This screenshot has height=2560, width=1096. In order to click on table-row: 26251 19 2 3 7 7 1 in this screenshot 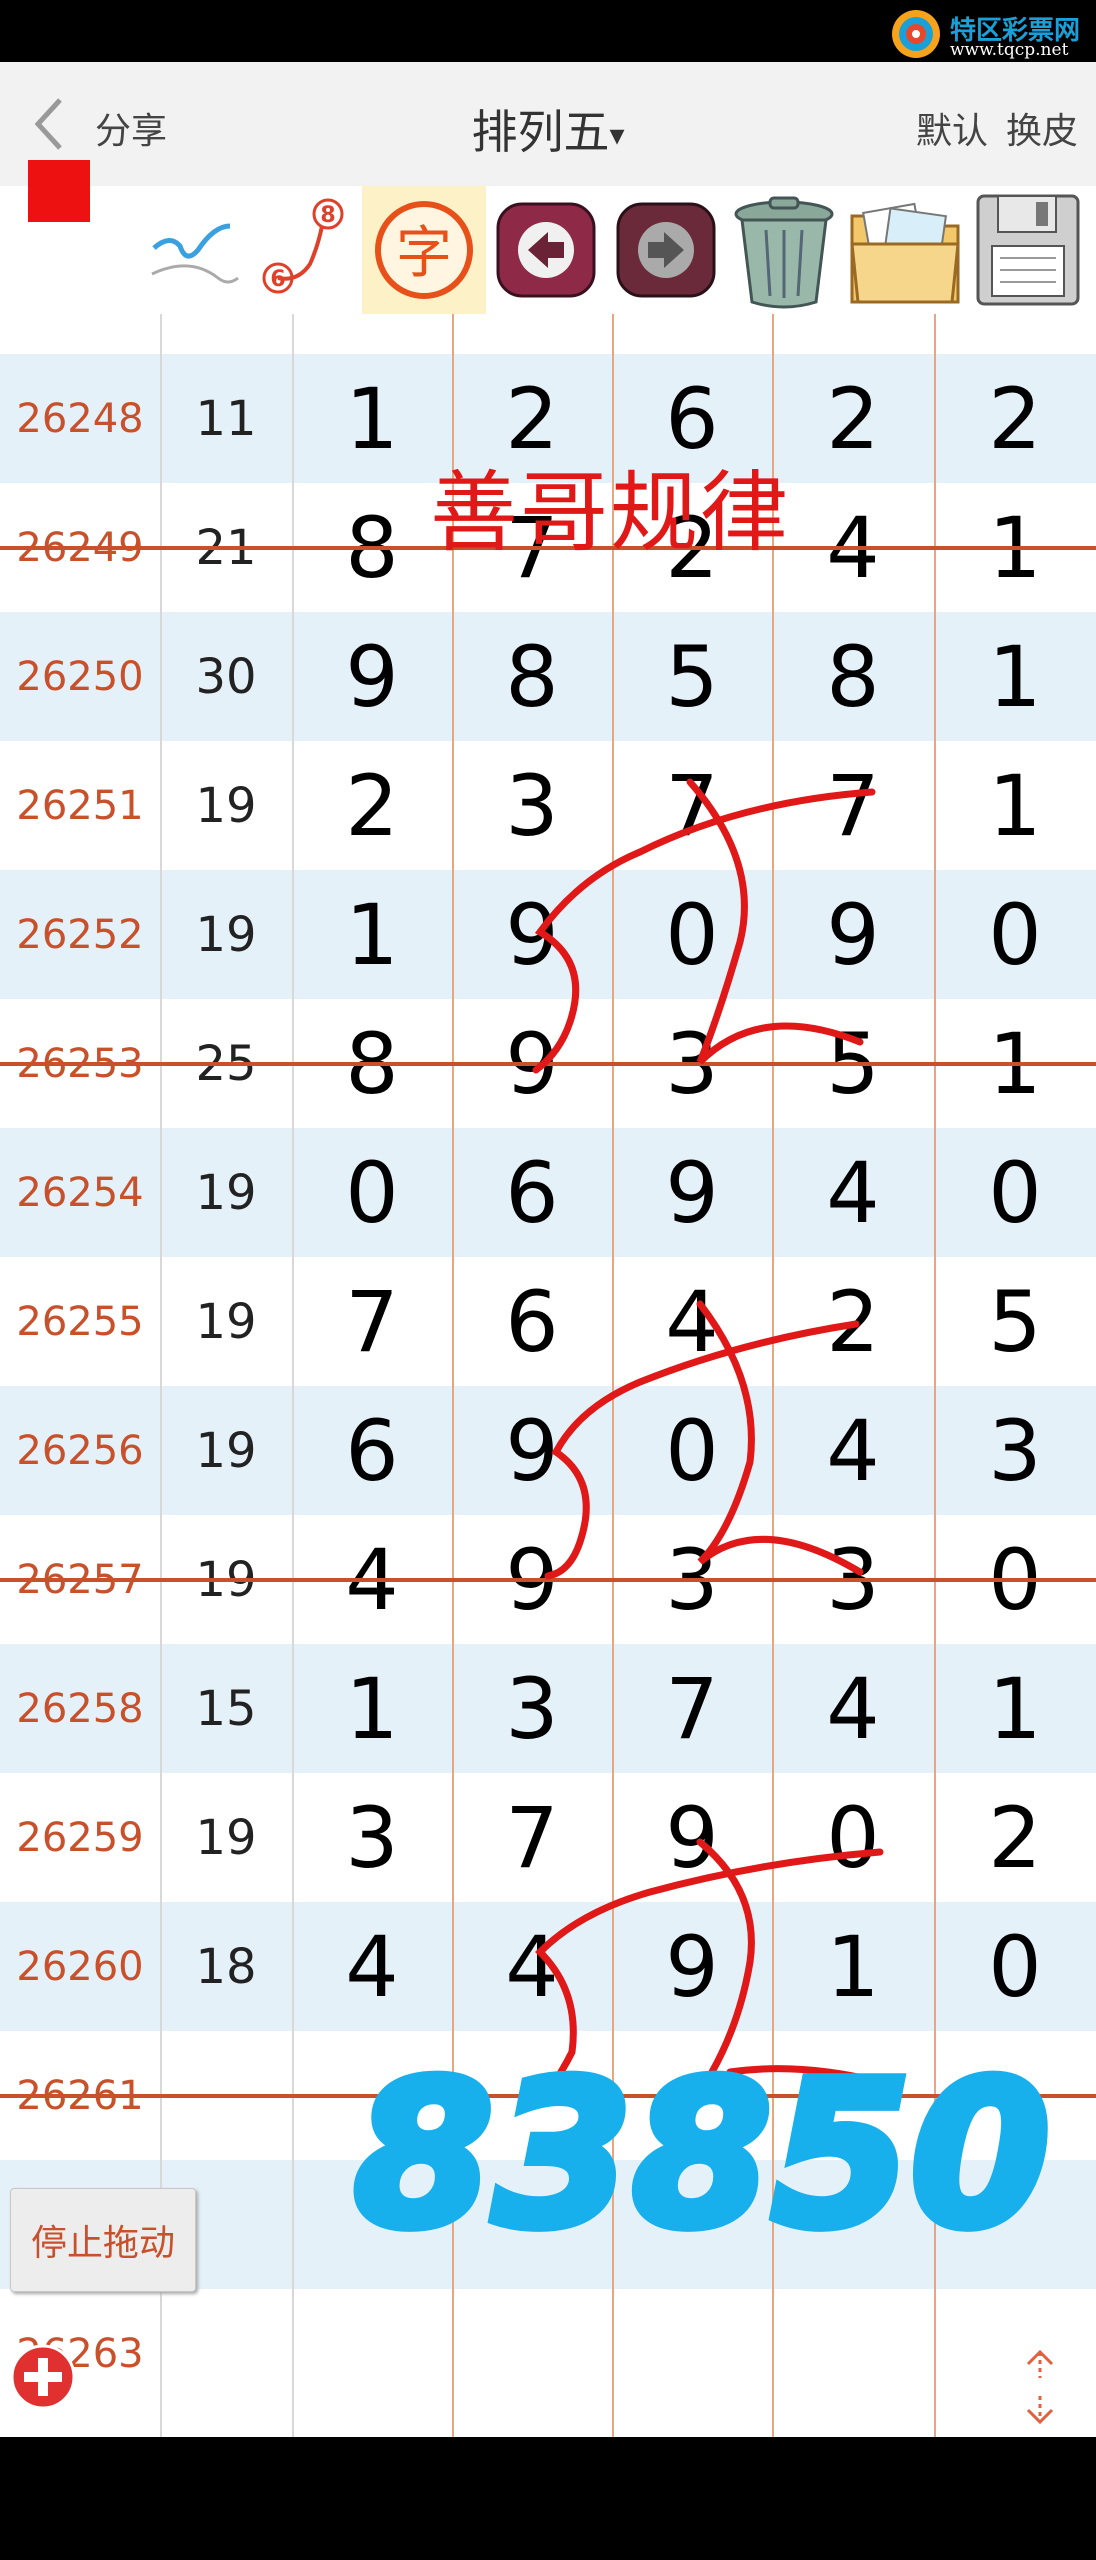, I will do `click(548, 805)`.